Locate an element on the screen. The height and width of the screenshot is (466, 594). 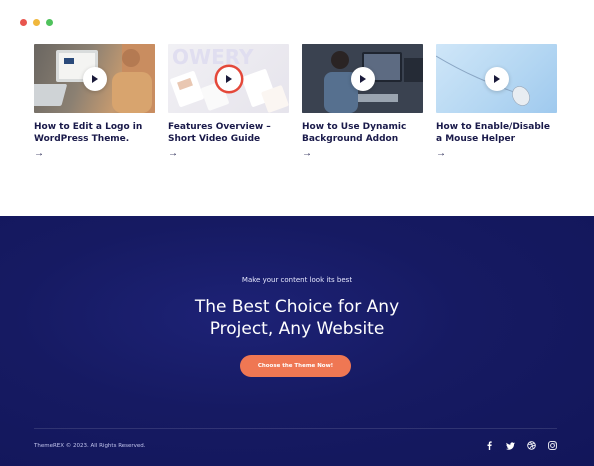
cta-headline-line1: The Best Choice for Any is located at coordinates (297, 307).